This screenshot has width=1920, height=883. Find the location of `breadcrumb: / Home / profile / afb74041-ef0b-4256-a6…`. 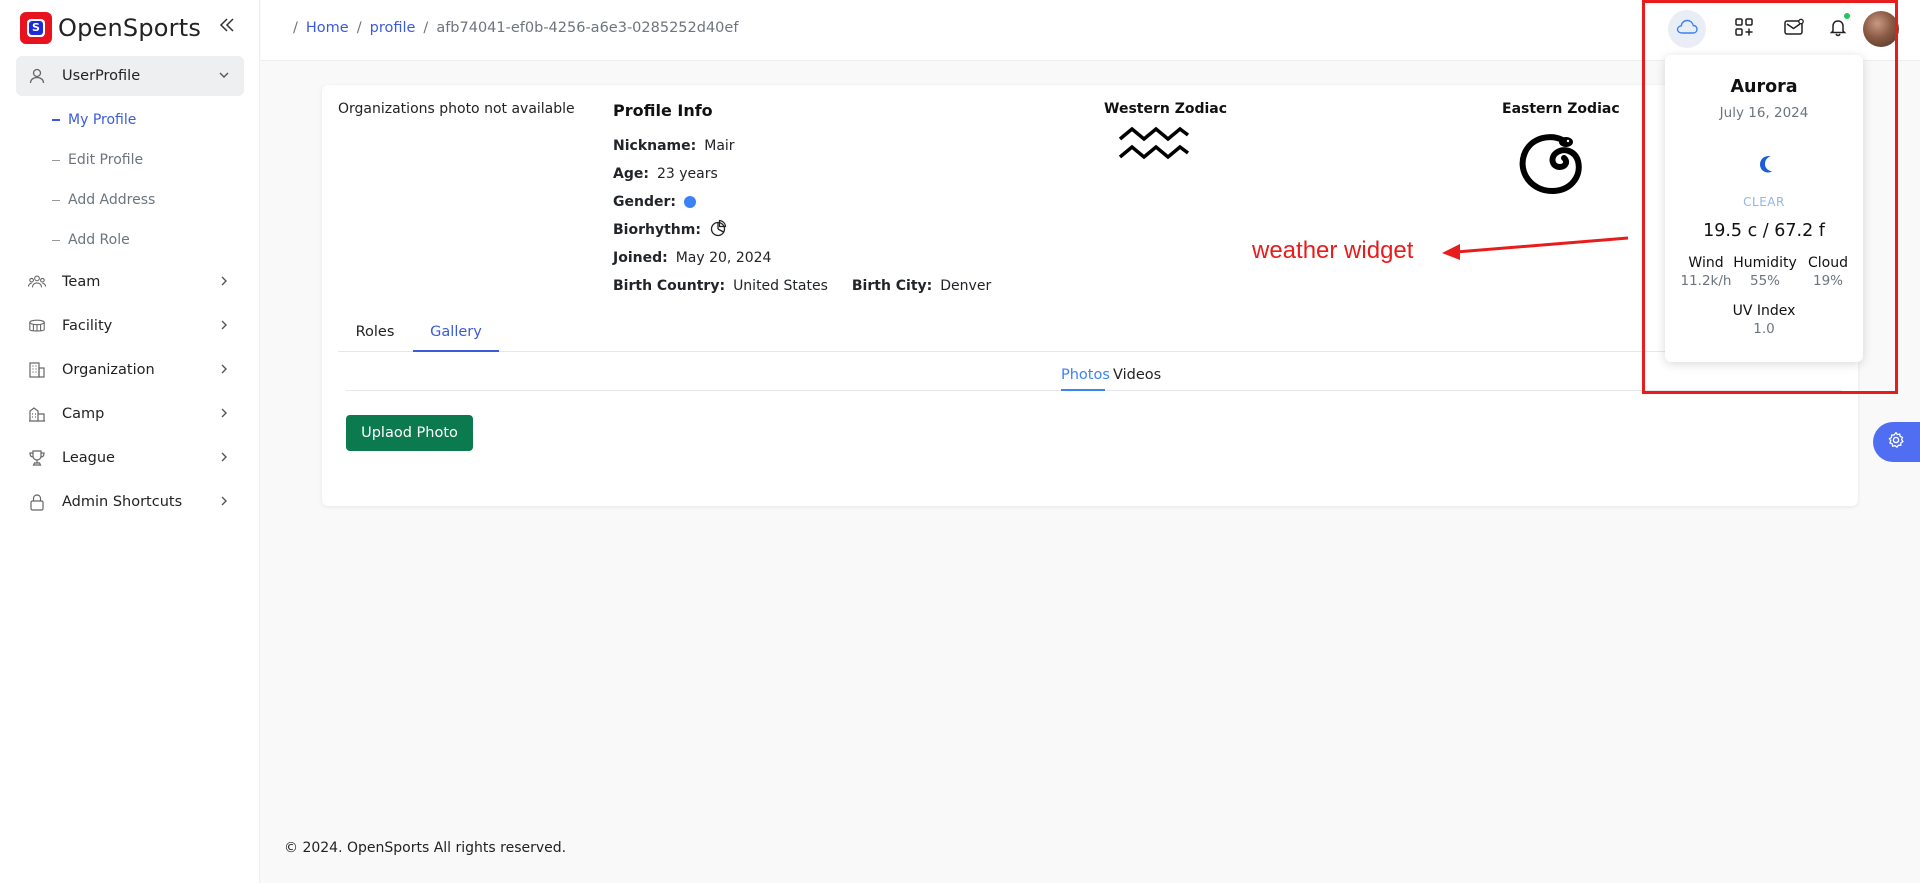

breadcrumb: / Home / profile / afb74041-ef0b-4256-a6… is located at coordinates (516, 28).